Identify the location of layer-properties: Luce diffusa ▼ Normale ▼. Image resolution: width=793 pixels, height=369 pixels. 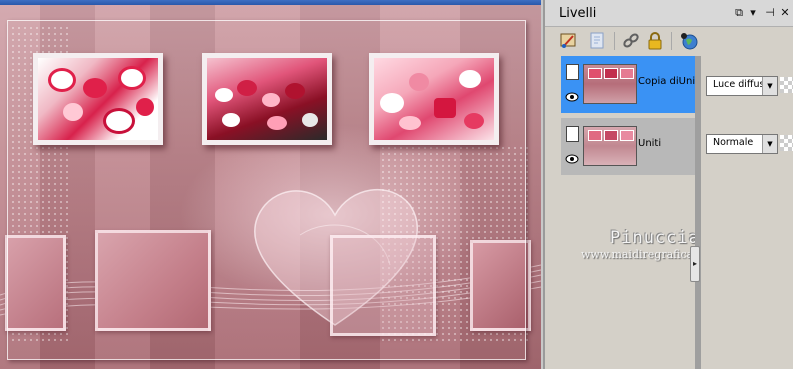
(744, 212).